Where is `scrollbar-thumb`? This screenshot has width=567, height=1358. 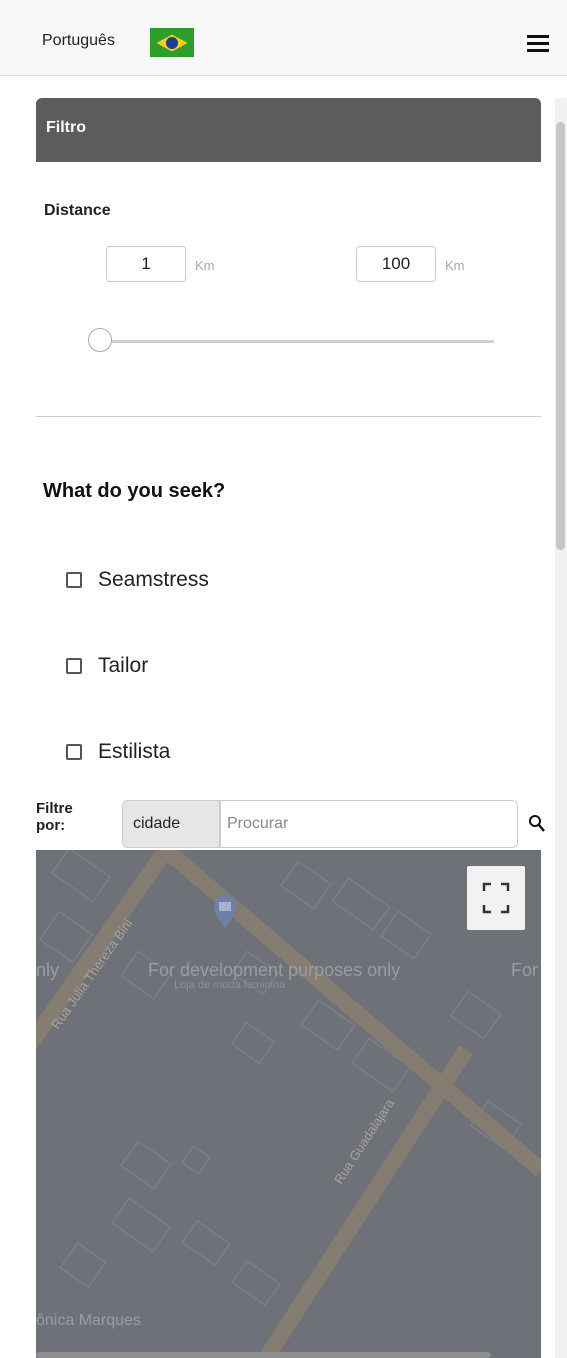
scrollbar-thumb is located at coordinates (560, 336).